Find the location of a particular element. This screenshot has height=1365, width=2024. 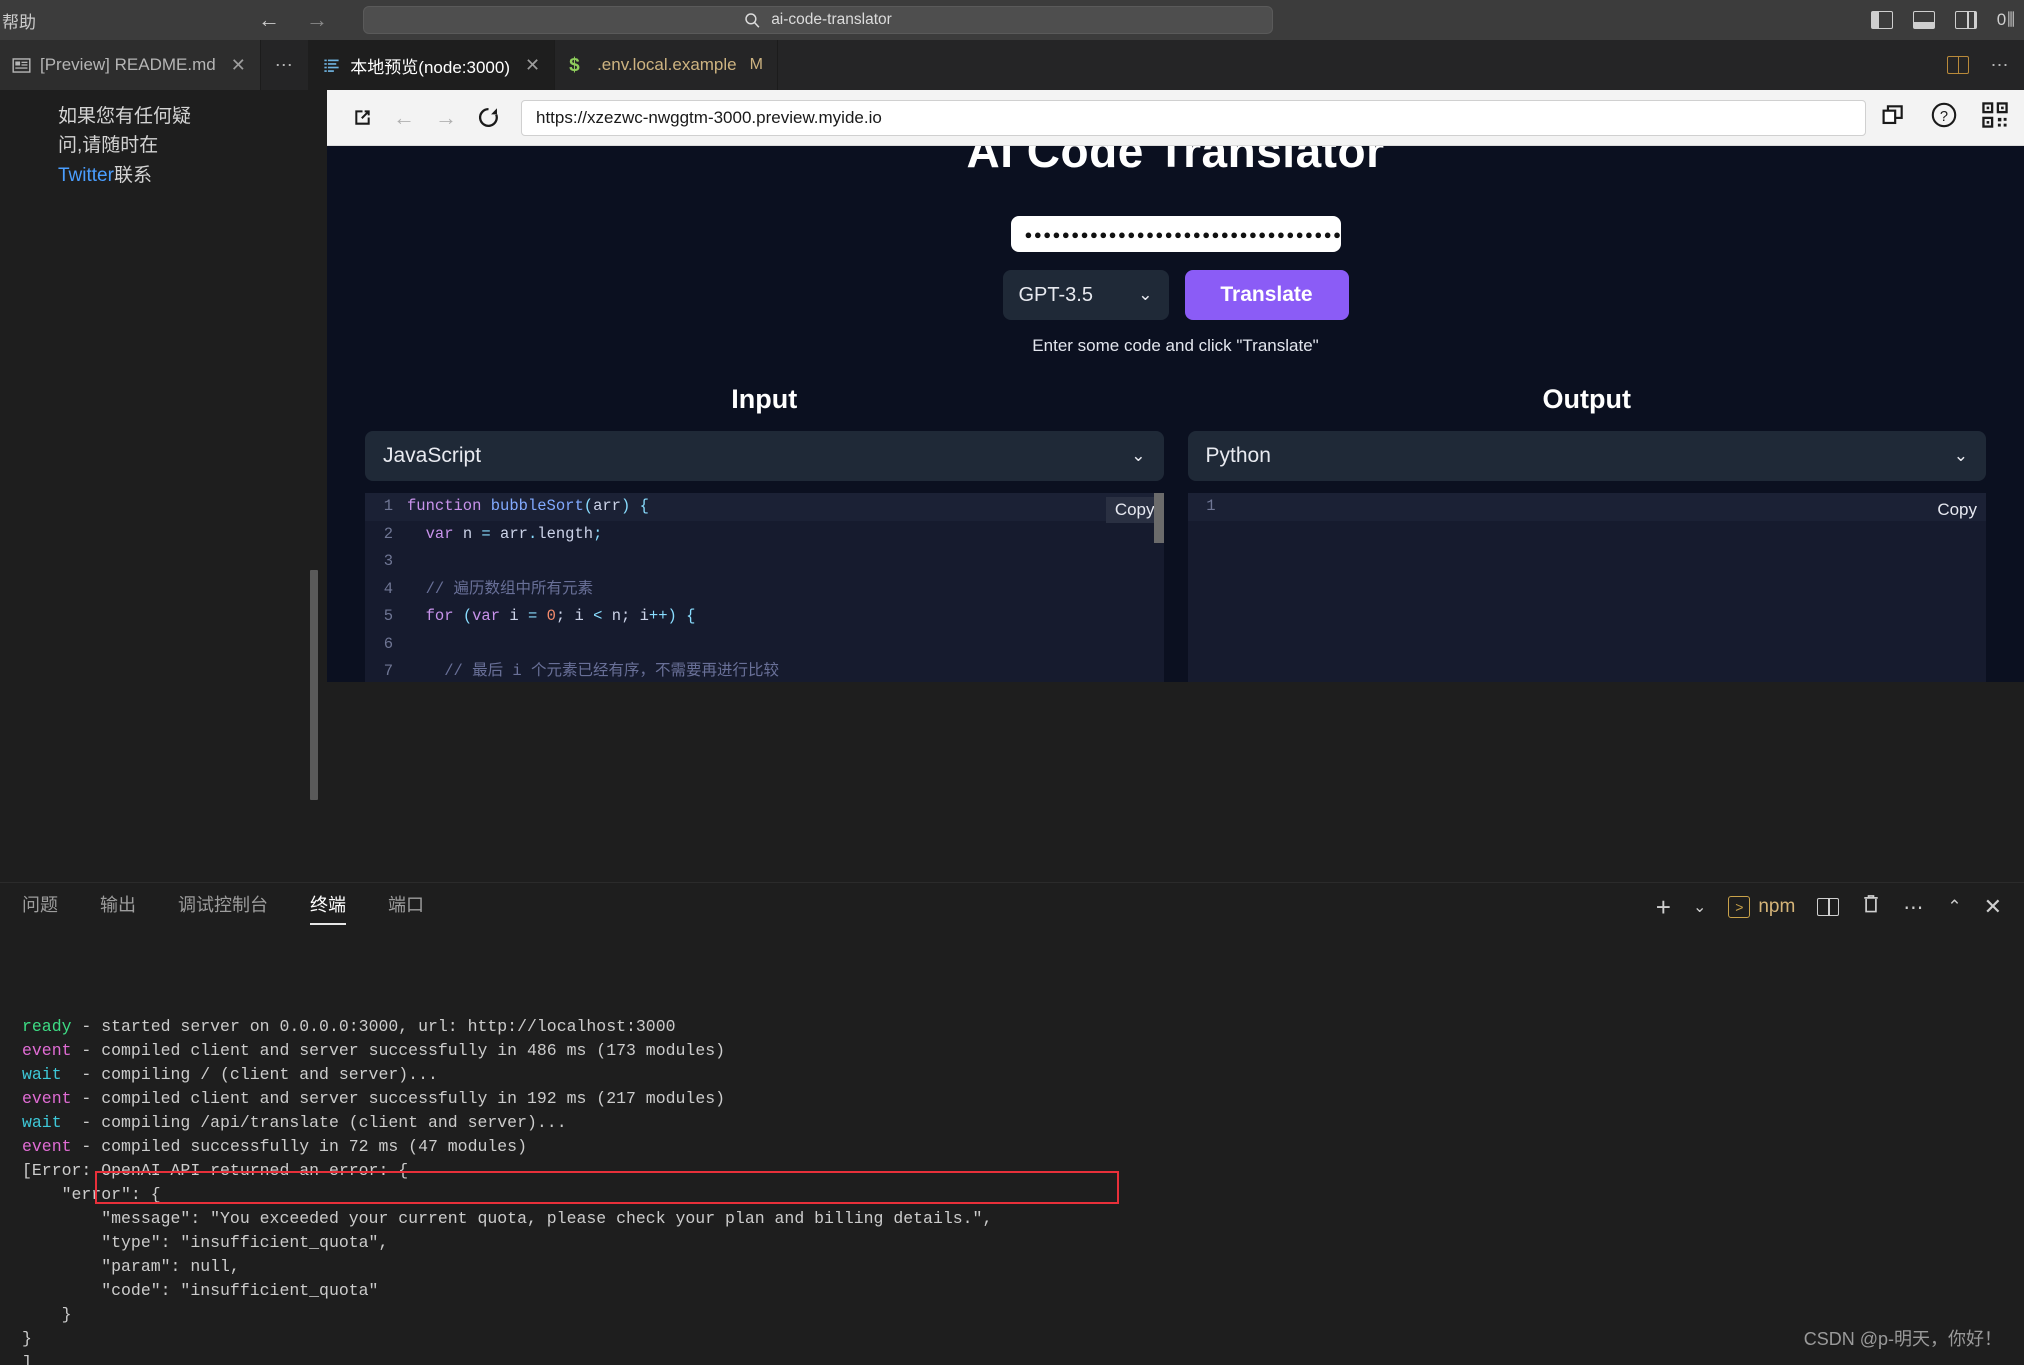

tab-label: [Preview] README.md is located at coordinates (128, 64).